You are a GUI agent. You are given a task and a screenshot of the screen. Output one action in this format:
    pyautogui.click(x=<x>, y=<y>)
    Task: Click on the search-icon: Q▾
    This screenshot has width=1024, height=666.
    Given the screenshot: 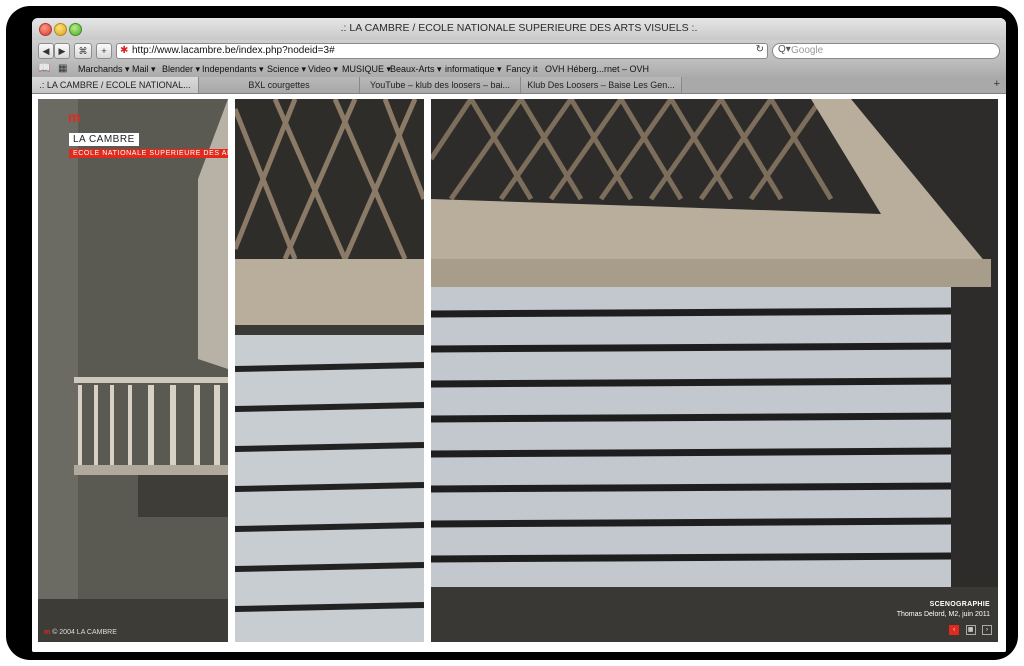 What is the action you would take?
    pyautogui.click(x=784, y=49)
    